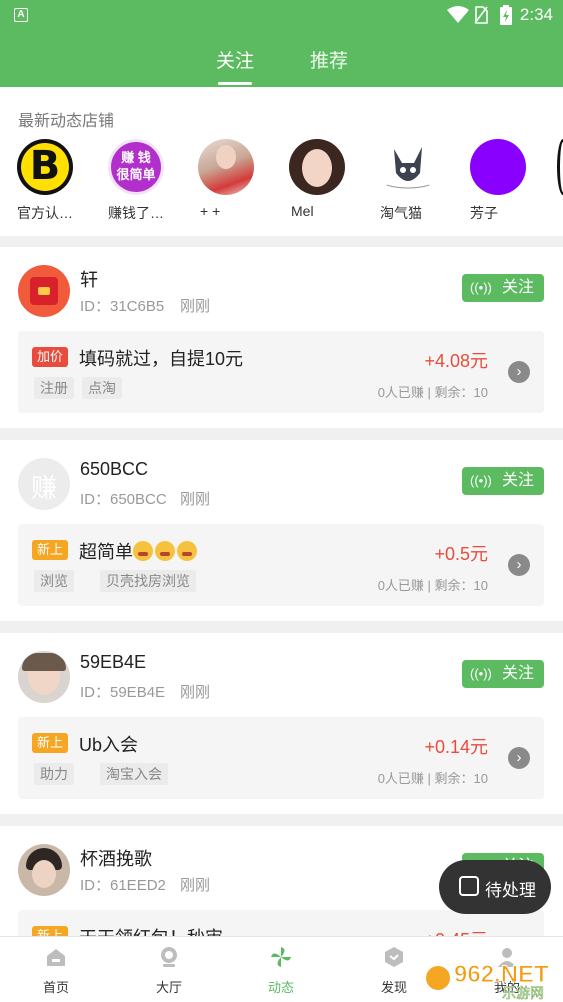  I want to click on task-item: 新上 Ub入会 助力 淘宝入会 +0.14元 0人已赚 | 剩余：10 ›, so click(281, 758).